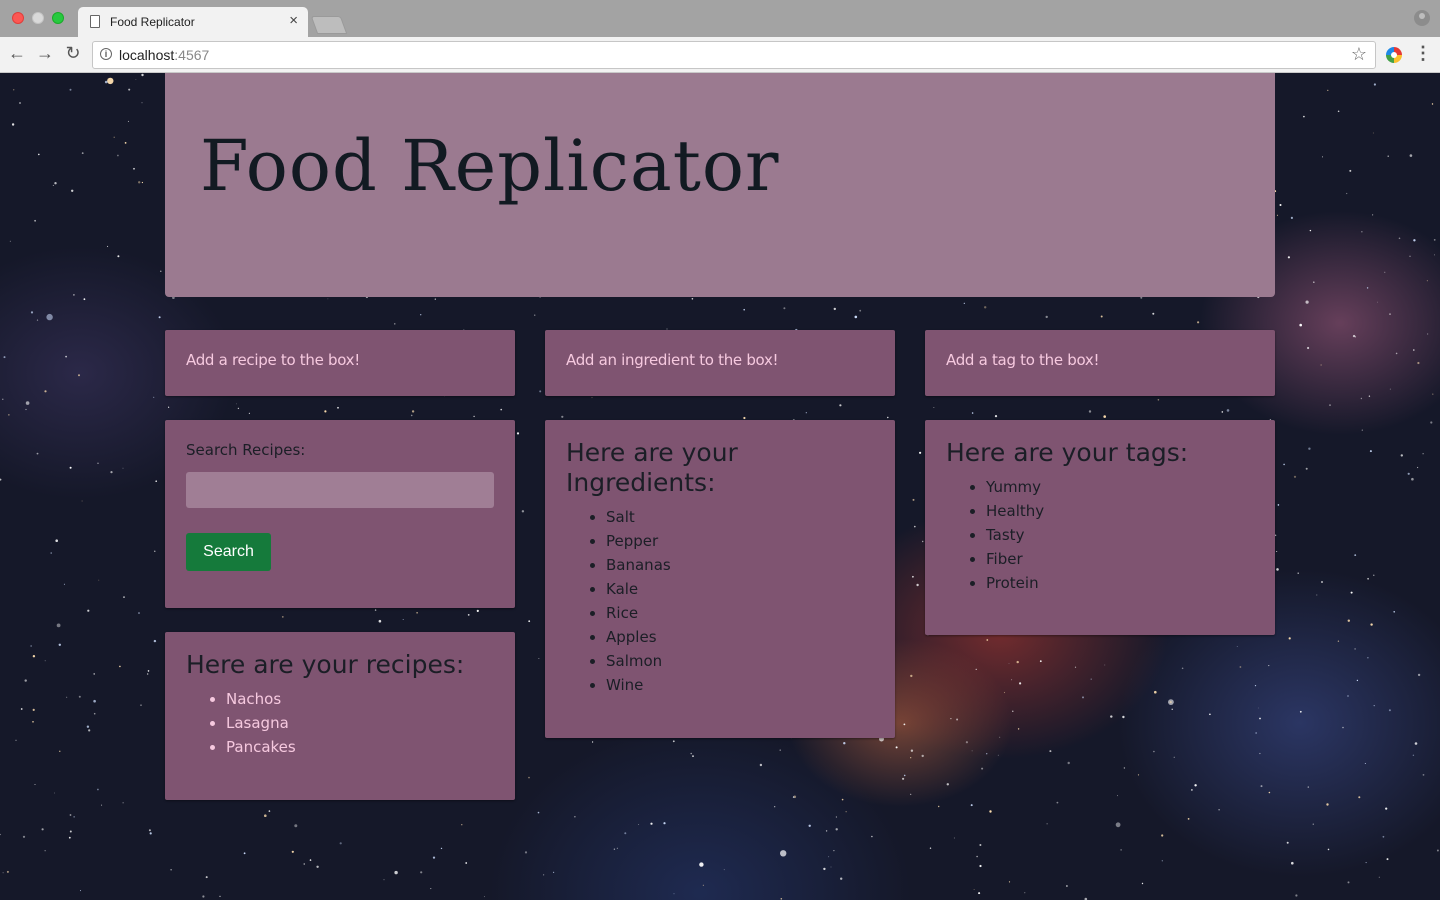  I want to click on search-button: Search, so click(228, 552).